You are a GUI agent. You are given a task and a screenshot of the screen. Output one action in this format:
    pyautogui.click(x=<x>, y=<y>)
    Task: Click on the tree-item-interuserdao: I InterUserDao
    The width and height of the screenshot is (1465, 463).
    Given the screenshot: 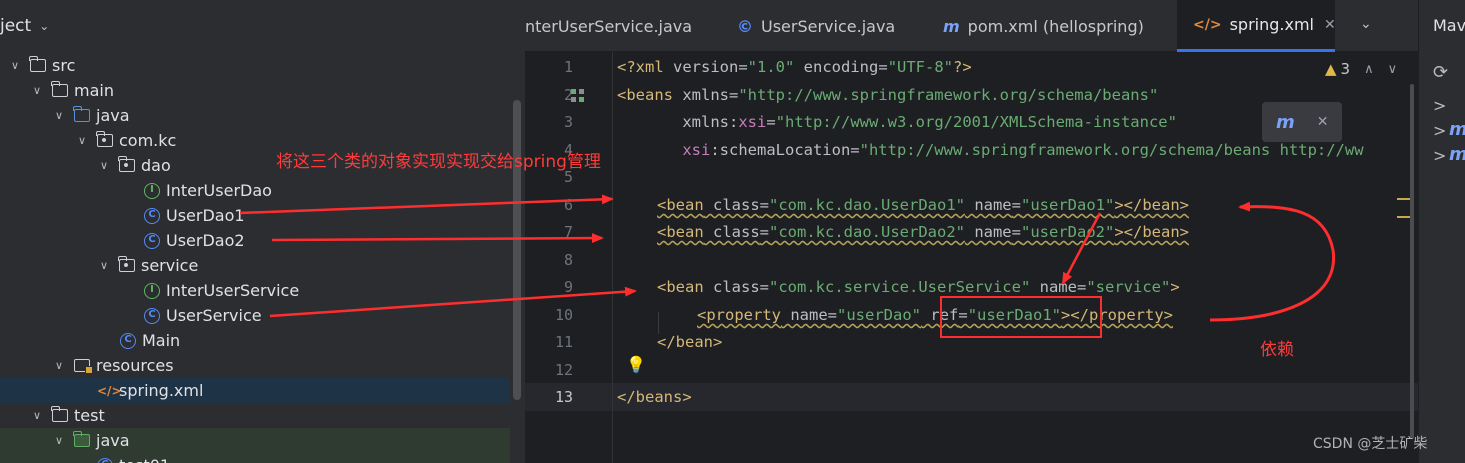 What is the action you would take?
    pyautogui.click(x=255, y=190)
    